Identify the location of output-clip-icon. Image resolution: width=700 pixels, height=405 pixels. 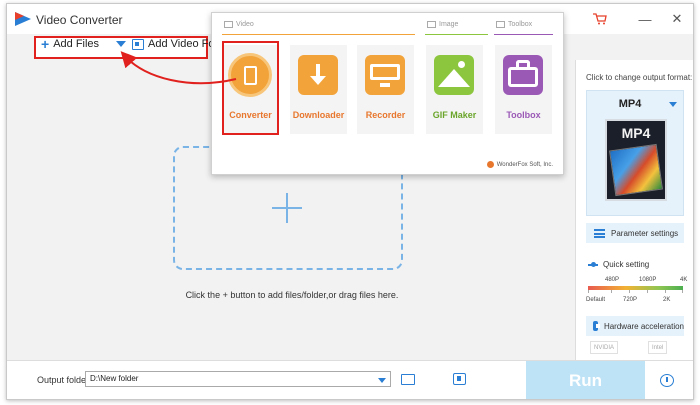
(459, 379).